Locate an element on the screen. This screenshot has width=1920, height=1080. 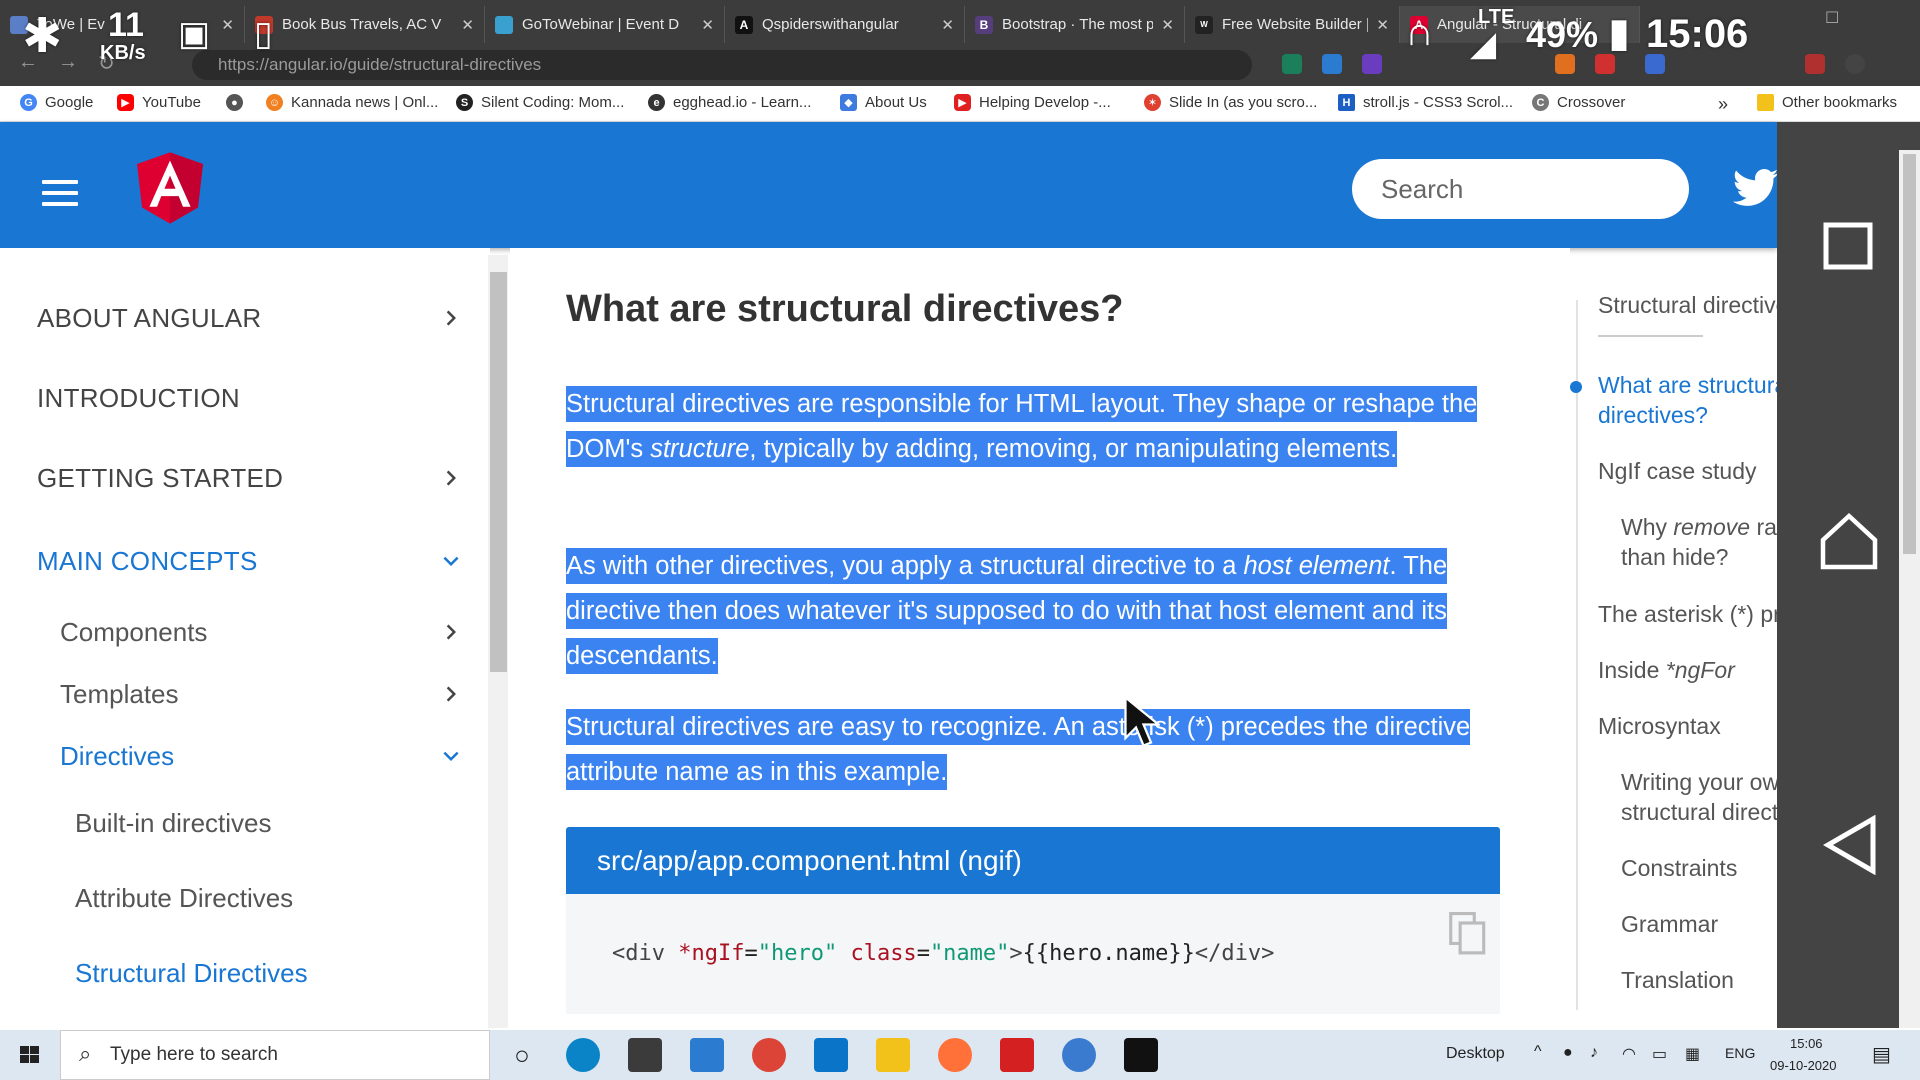
home-icon is located at coordinates (1849, 541).